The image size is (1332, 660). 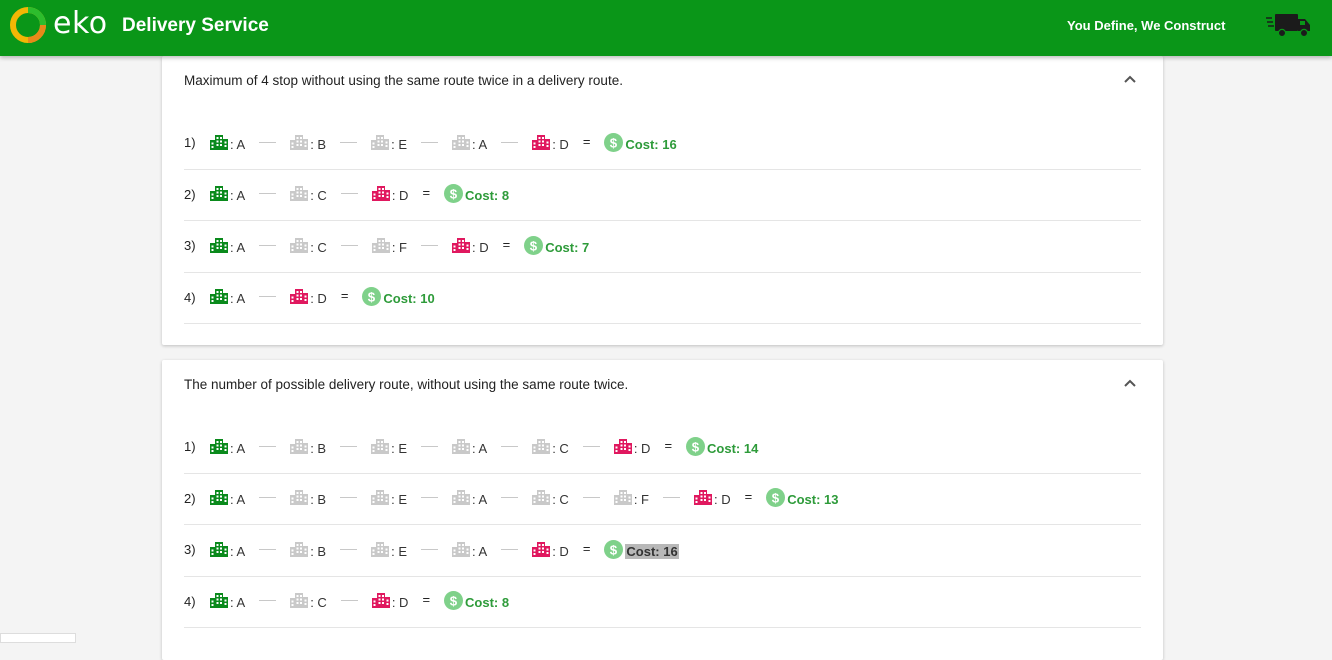 What do you see at coordinates (399, 551) in the screenshot?
I see `stop-label: : E` at bounding box center [399, 551].